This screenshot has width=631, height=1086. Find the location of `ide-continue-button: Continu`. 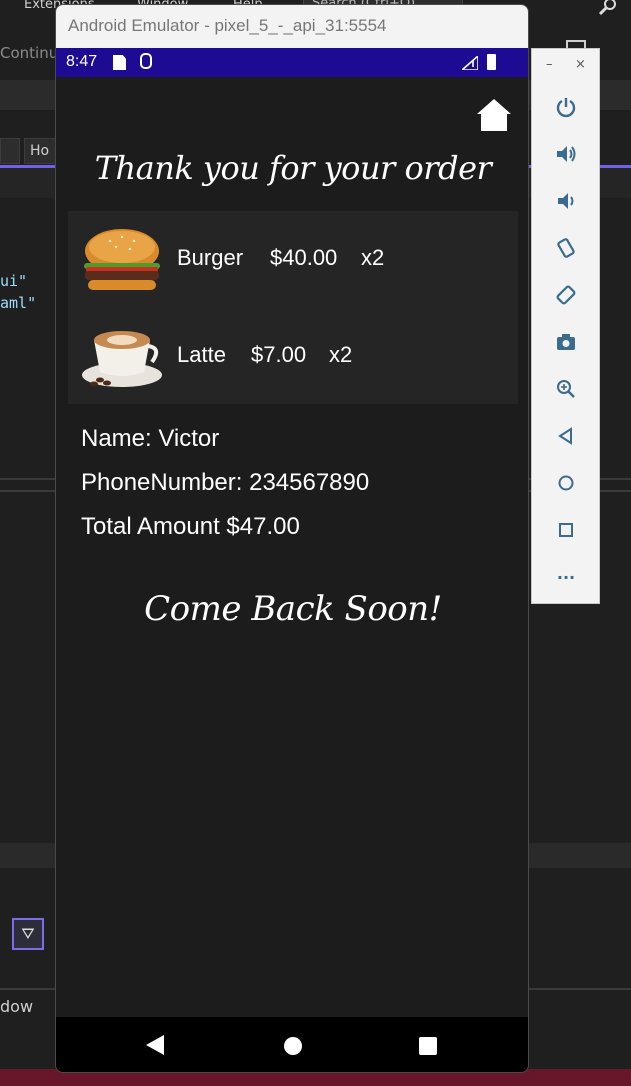

ide-continue-button: Continu is located at coordinates (29, 53).